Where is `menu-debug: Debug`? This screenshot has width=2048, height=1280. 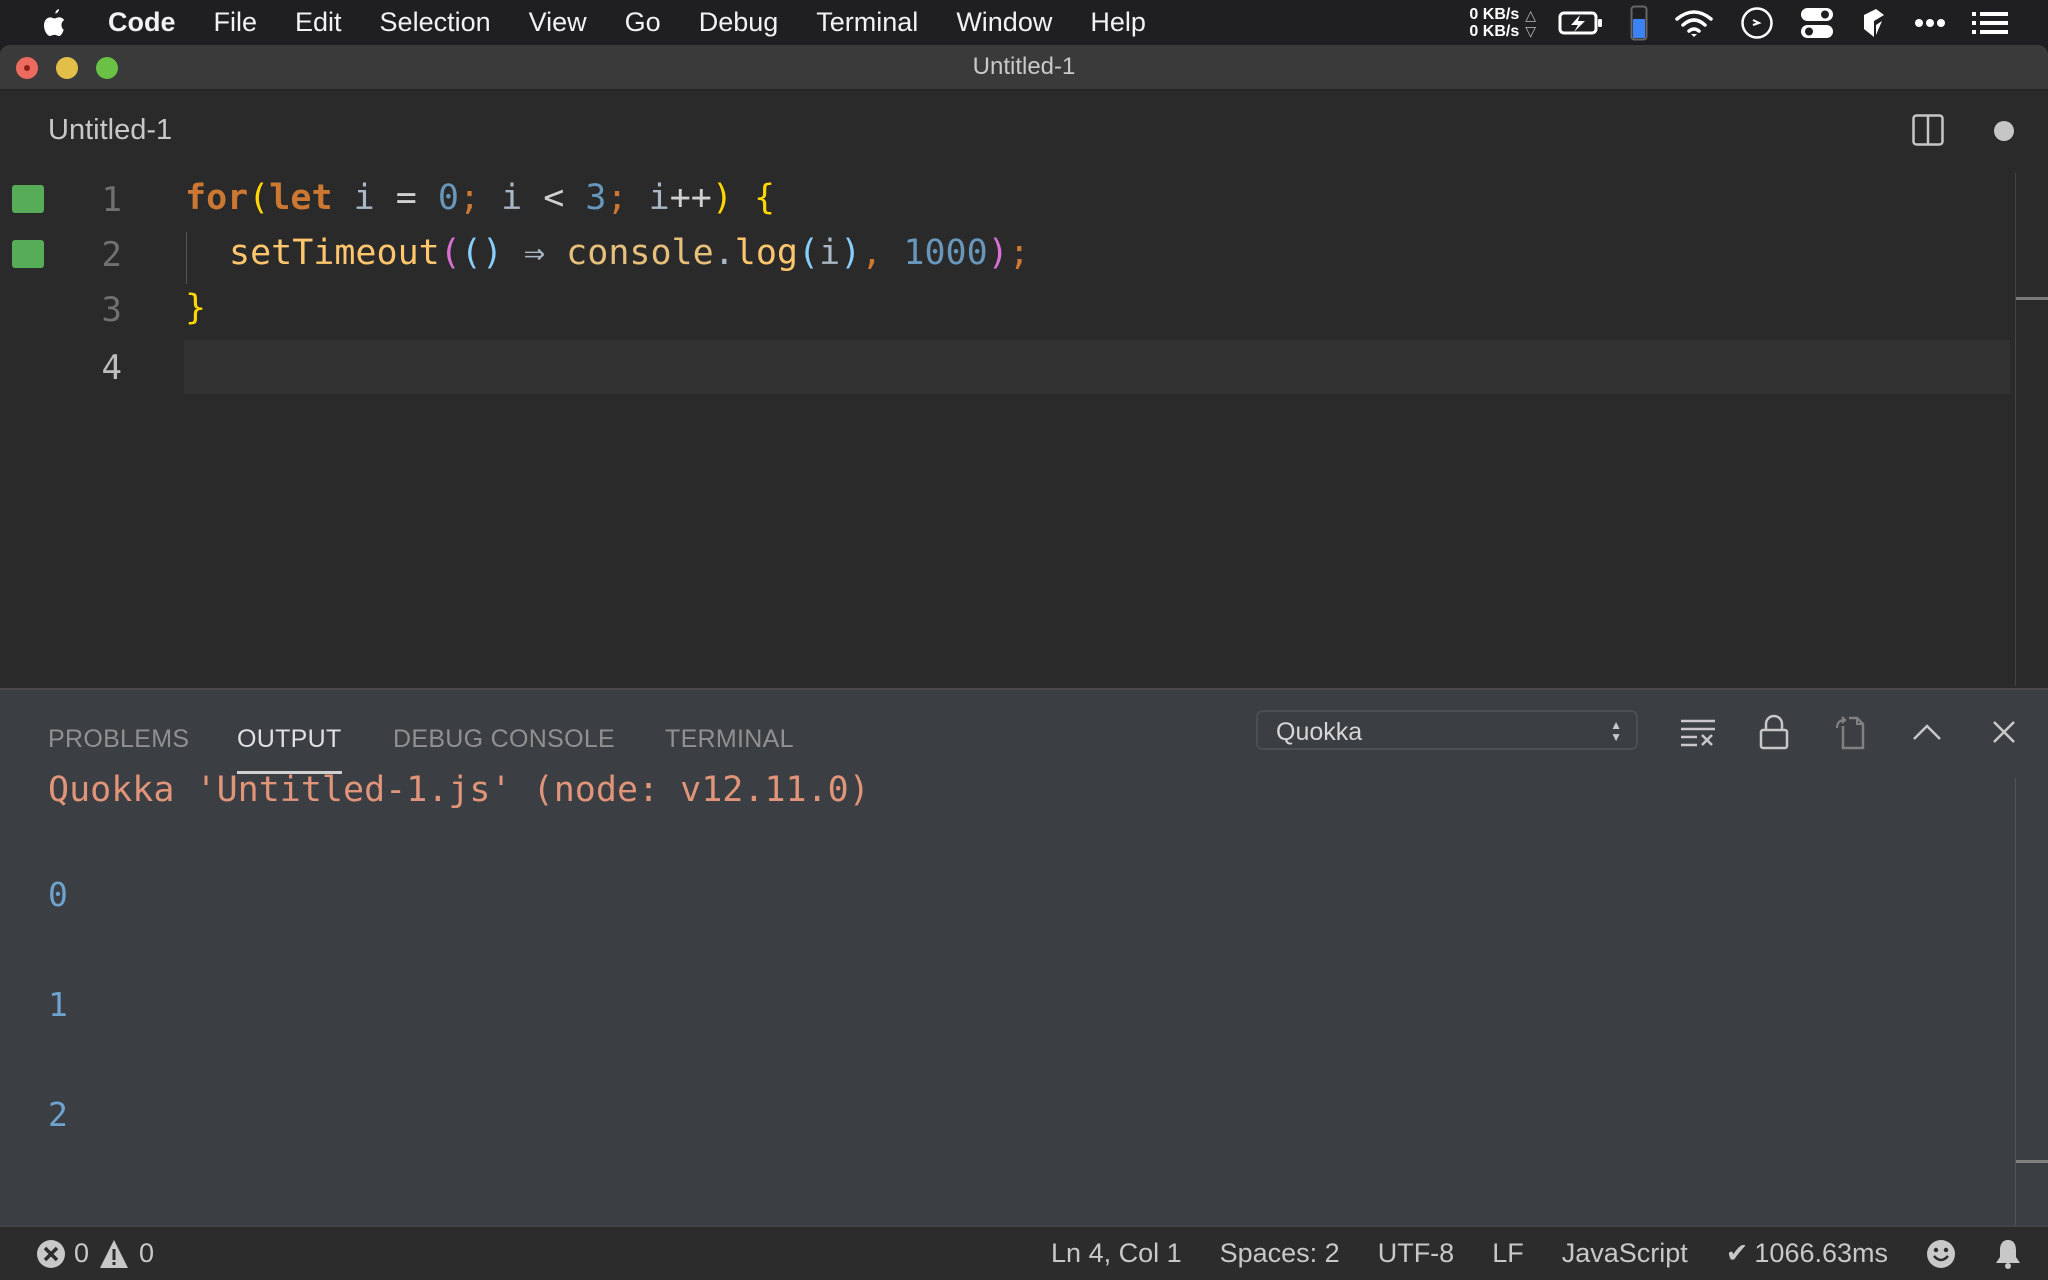
menu-debug: Debug is located at coordinates (739, 22).